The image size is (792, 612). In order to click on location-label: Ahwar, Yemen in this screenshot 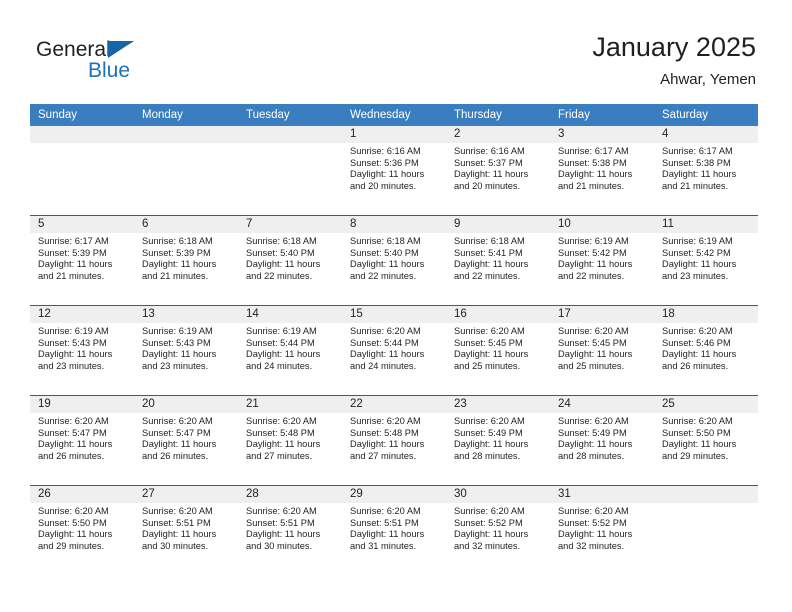, I will do `click(708, 79)`.